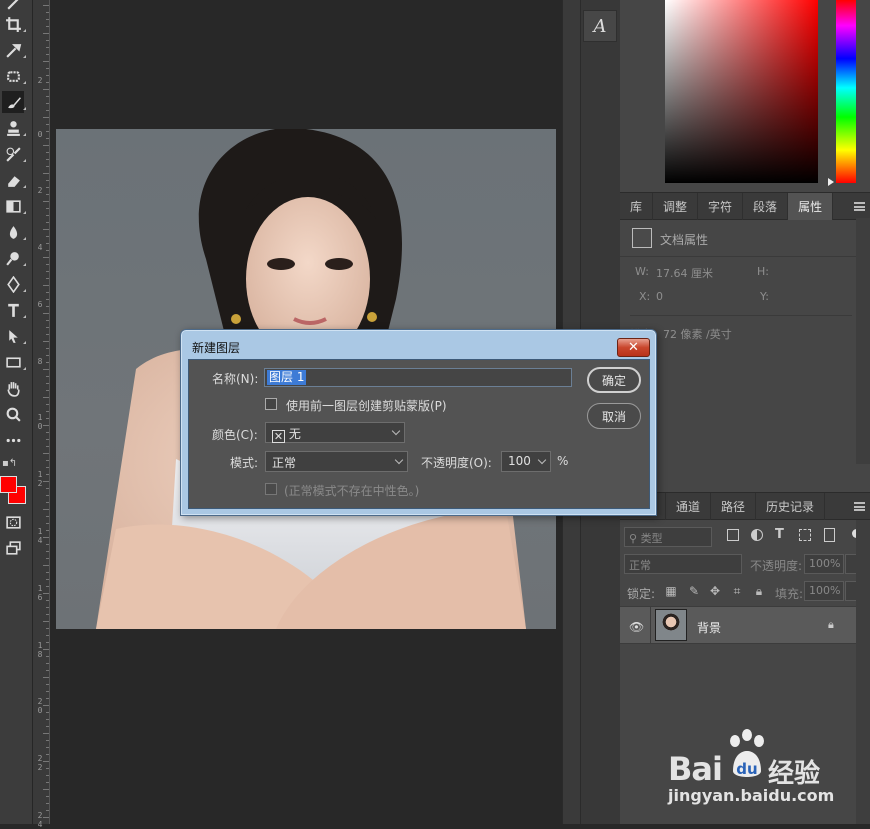  What do you see at coordinates (8, 484) in the screenshot?
I see `foreground-color-swatch` at bounding box center [8, 484].